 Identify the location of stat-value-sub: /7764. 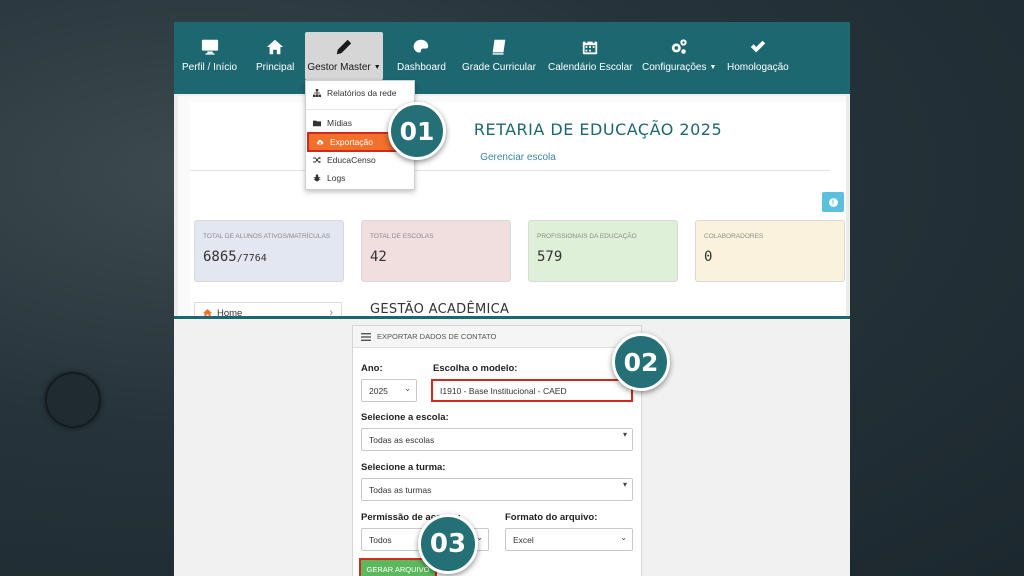
(251, 258).